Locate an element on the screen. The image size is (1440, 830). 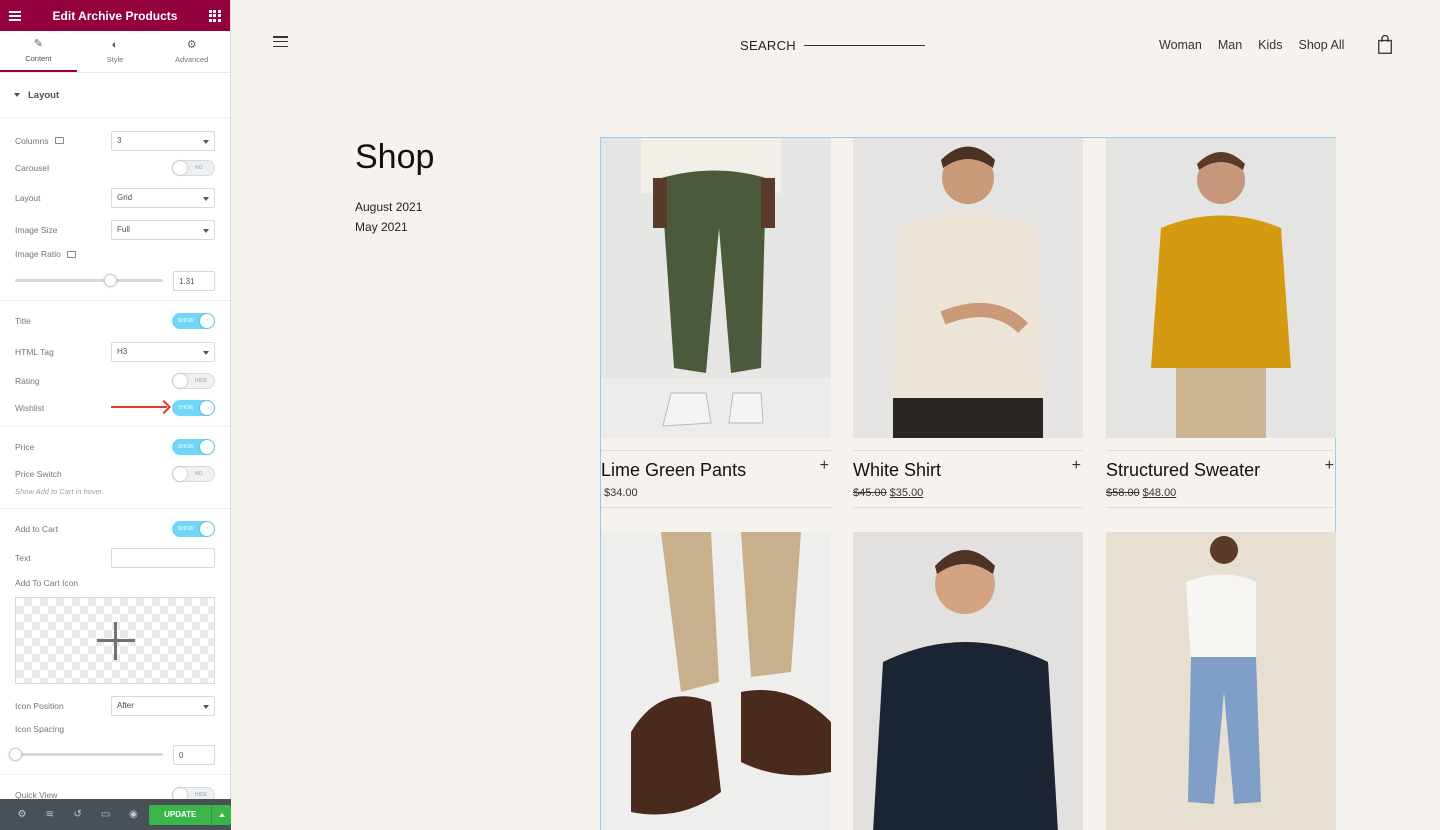
product-title: Structured Sweater is located at coordinates (1221, 470).